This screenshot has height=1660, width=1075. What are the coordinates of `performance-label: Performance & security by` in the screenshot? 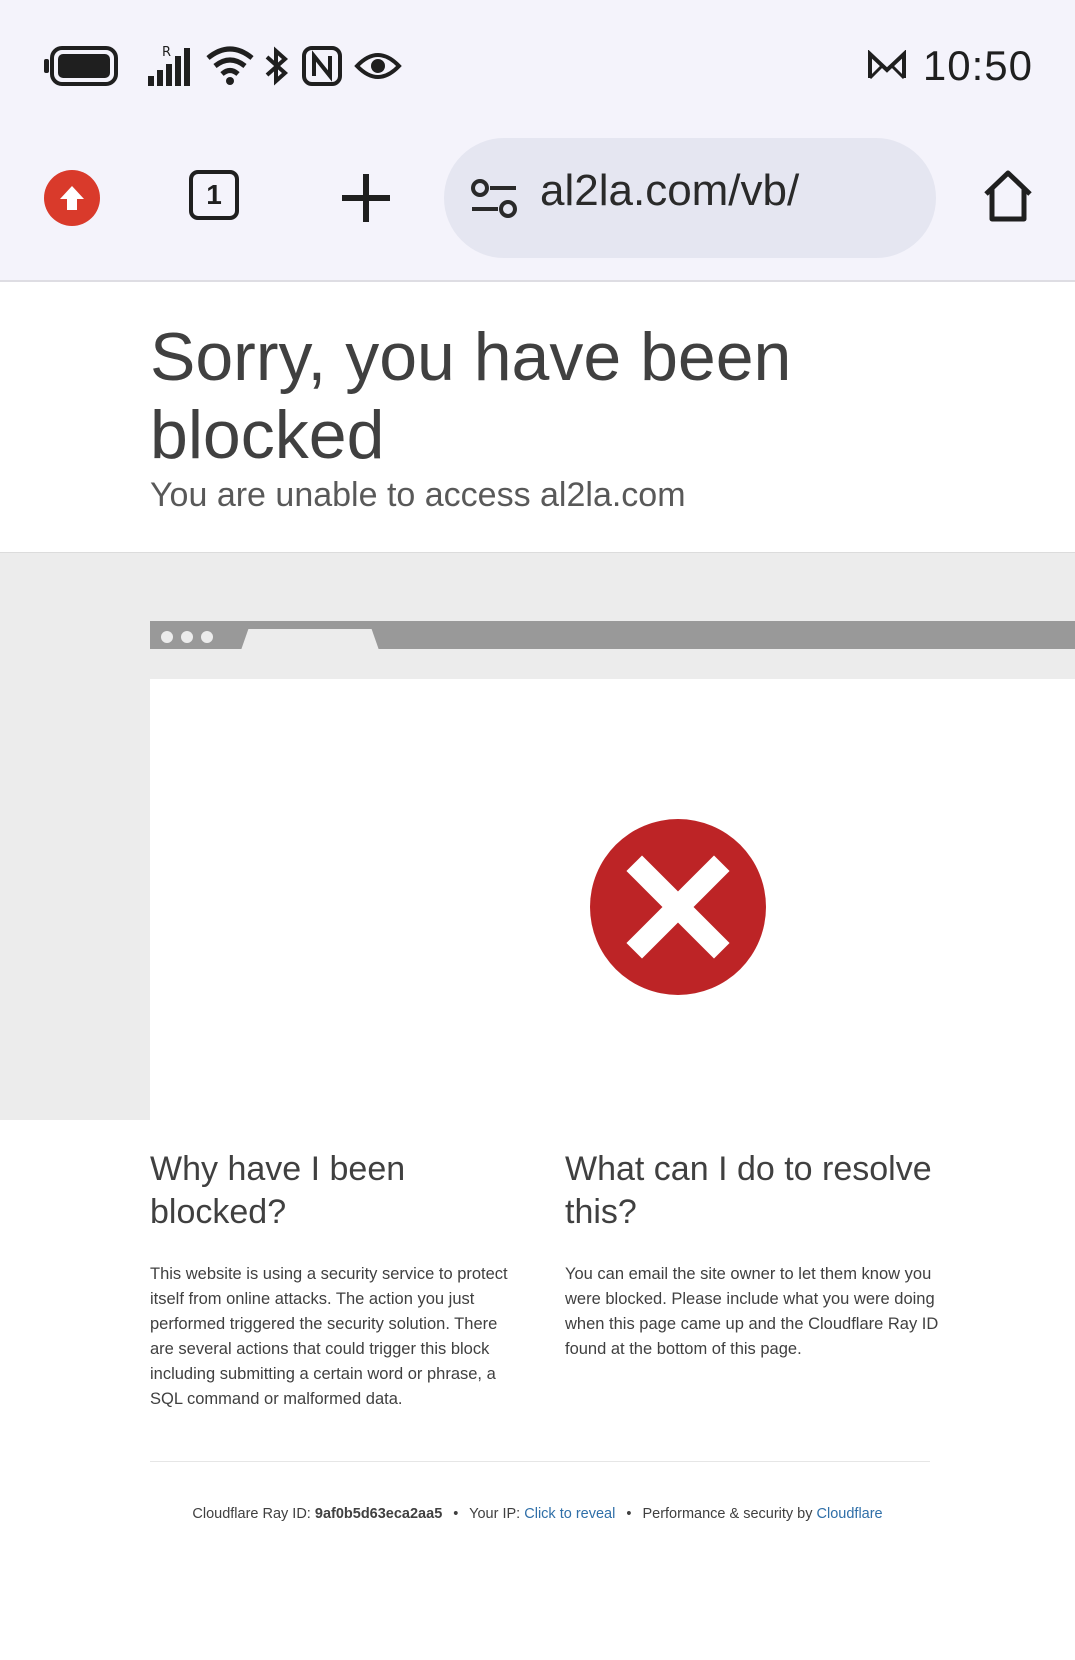 It's located at (727, 1514).